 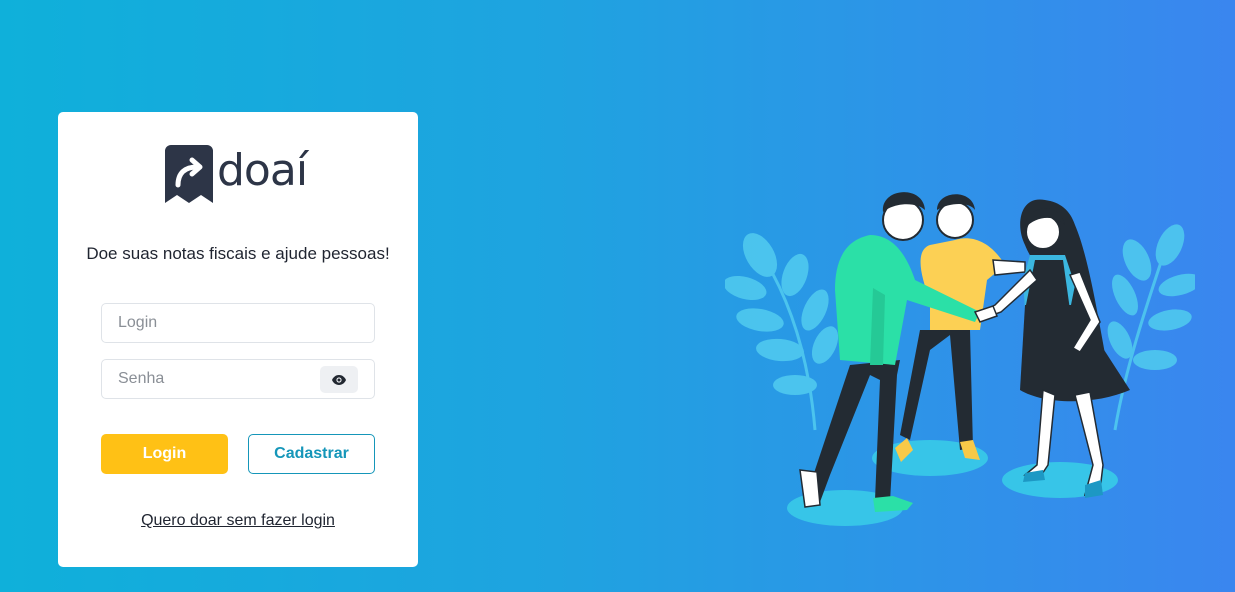 What do you see at coordinates (1151, 327) in the screenshot?
I see `right-leaves-decoration` at bounding box center [1151, 327].